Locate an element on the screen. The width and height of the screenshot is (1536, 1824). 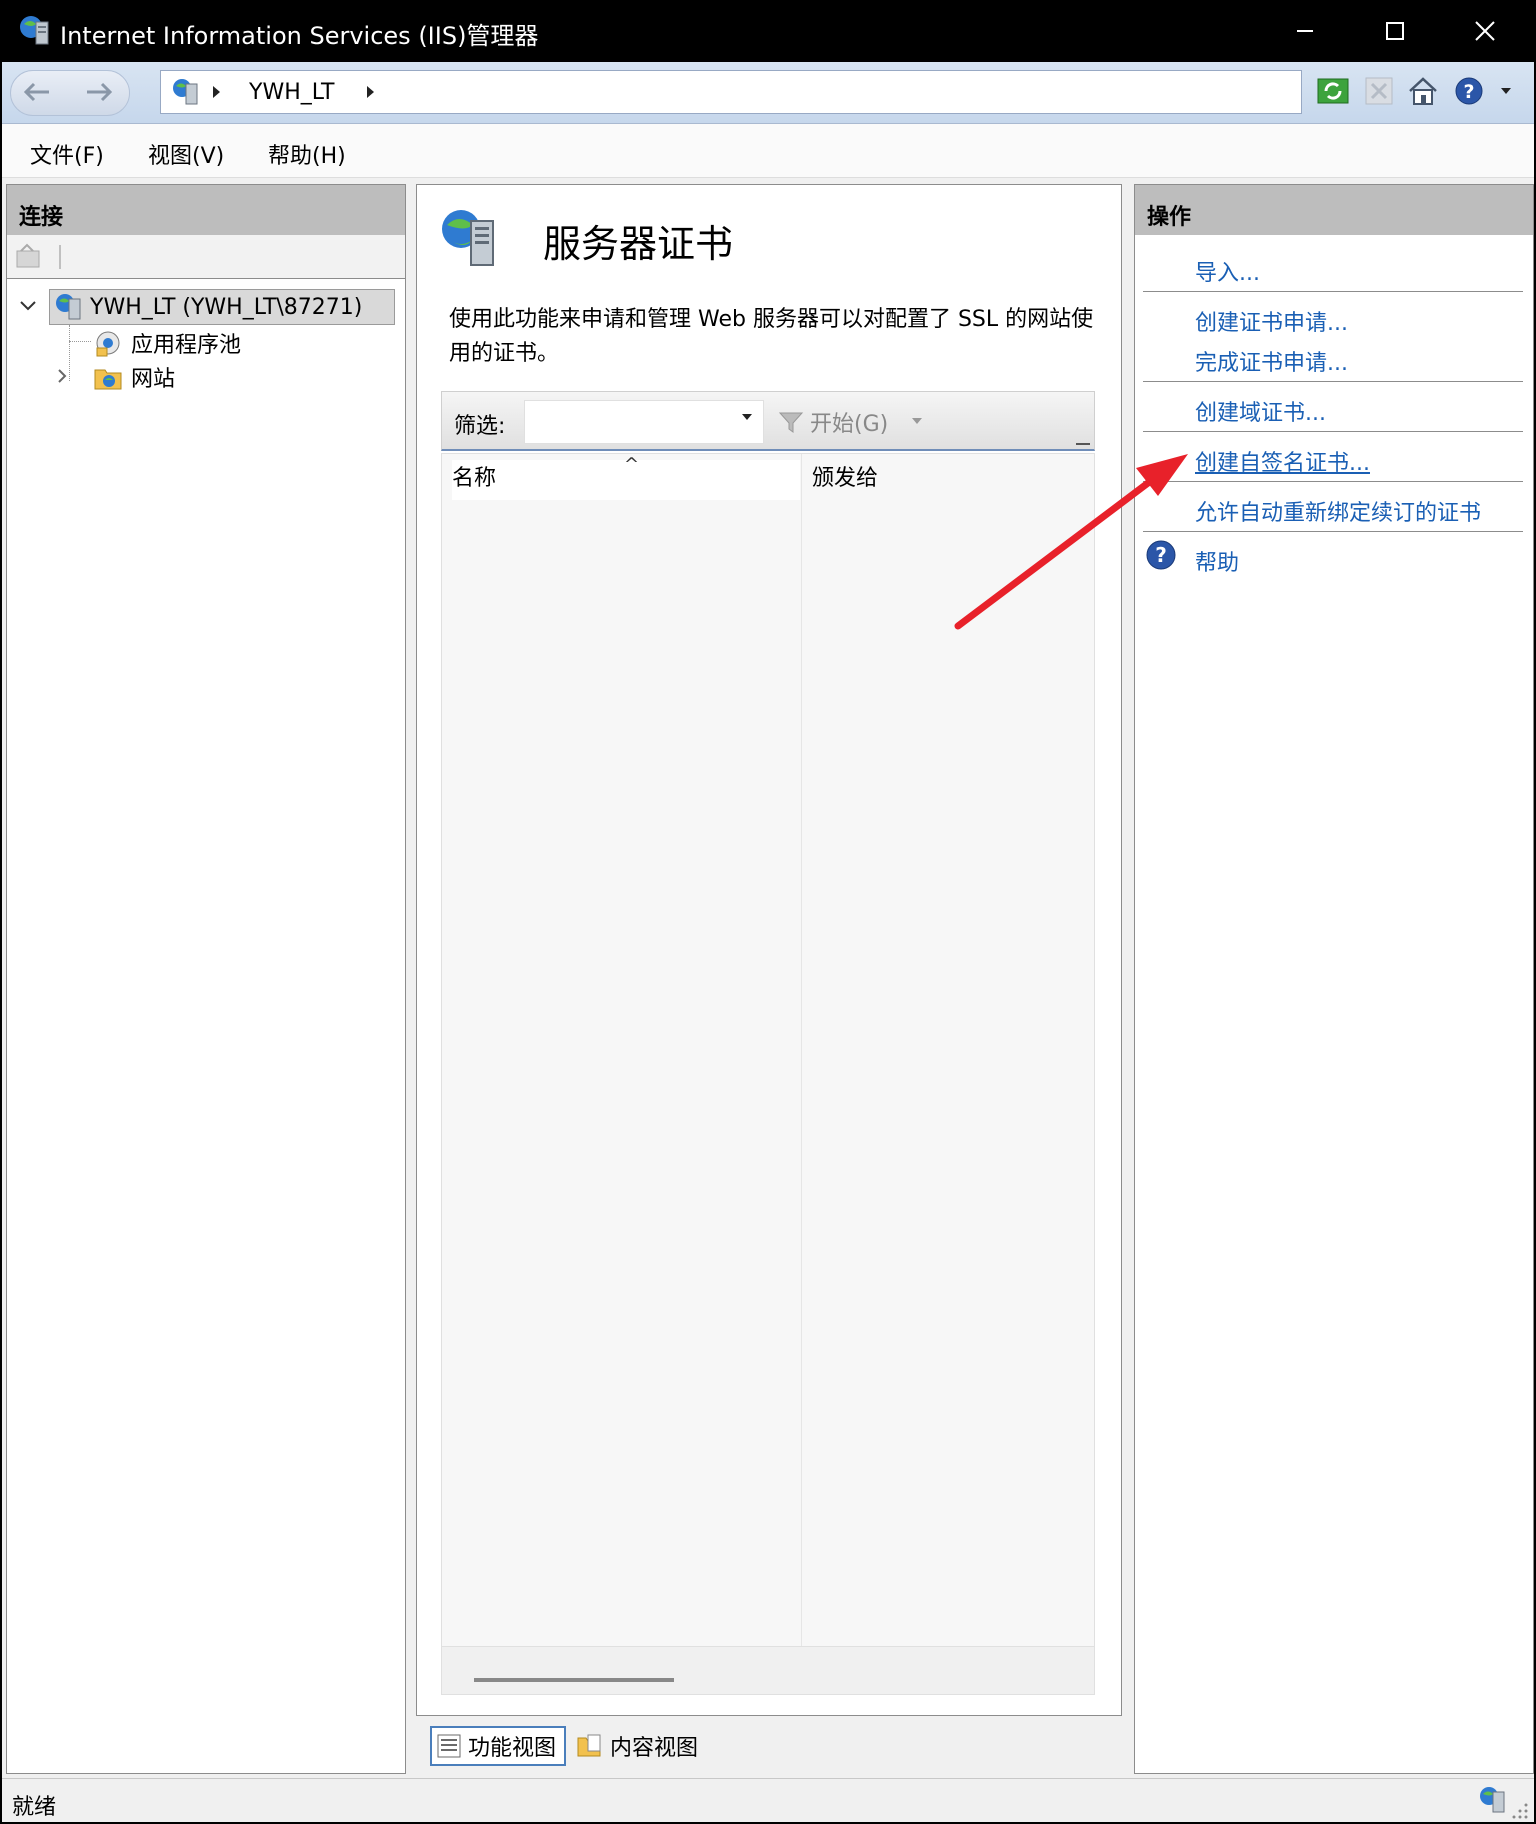
filter-options-icon is located at coordinates (1083, 438).